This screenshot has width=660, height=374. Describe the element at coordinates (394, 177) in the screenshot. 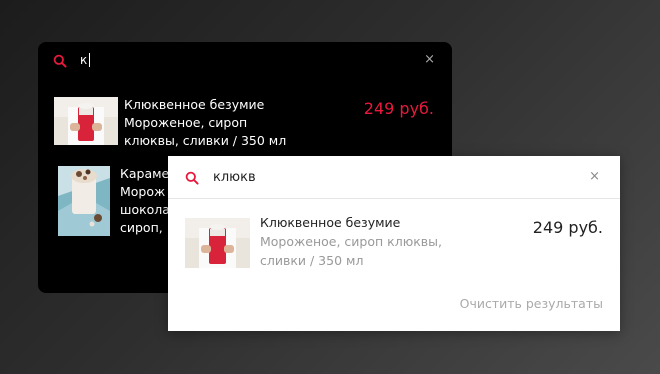

I see `light-search-bar: клюкв ×` at that location.